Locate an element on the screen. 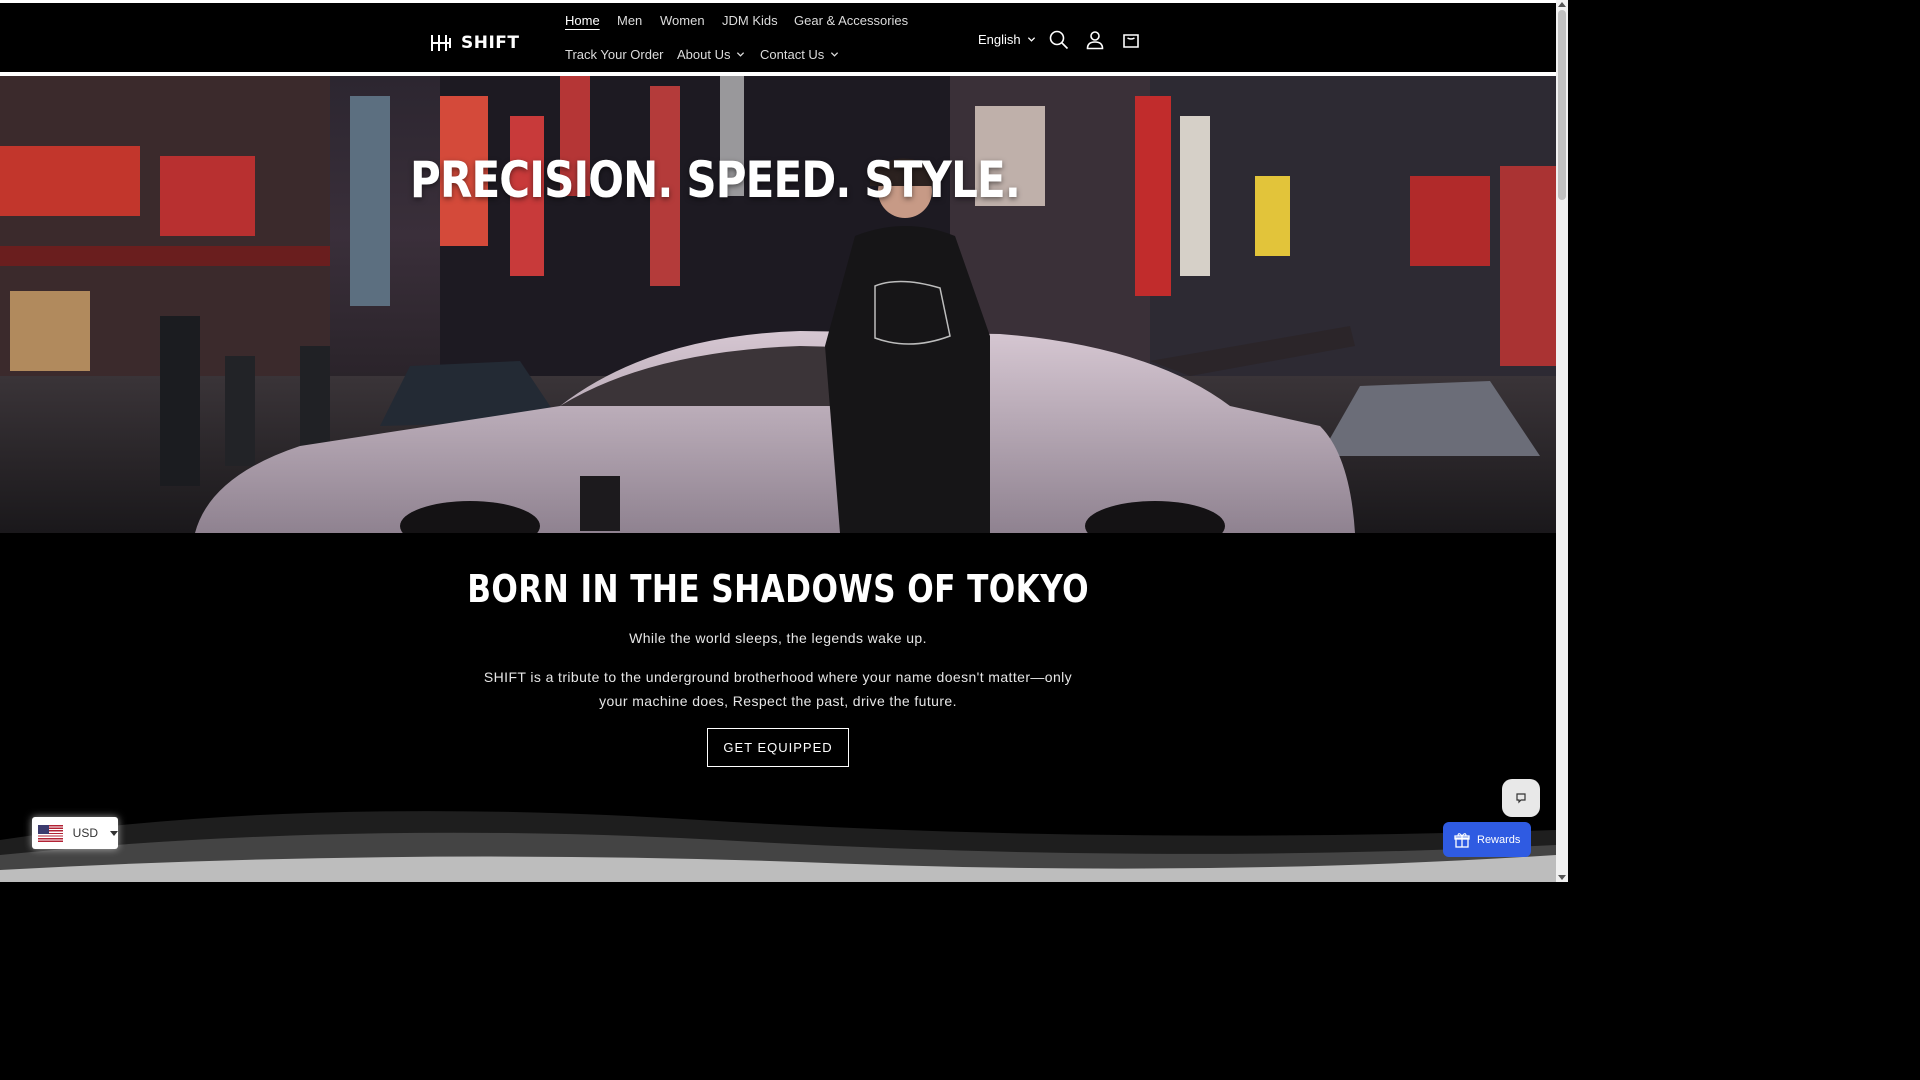  nav-track-order-label: Track Your Order is located at coordinates (614, 54).